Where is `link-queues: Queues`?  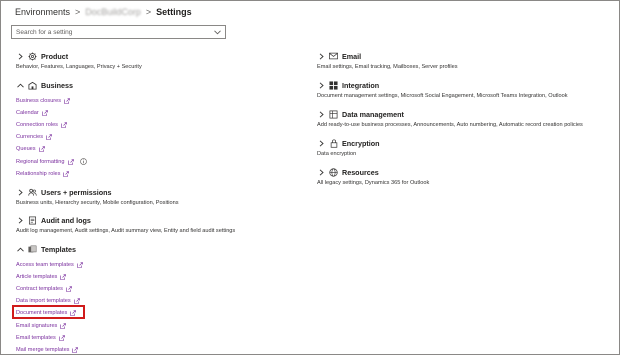
link-queues: Queues is located at coordinates (26, 149).